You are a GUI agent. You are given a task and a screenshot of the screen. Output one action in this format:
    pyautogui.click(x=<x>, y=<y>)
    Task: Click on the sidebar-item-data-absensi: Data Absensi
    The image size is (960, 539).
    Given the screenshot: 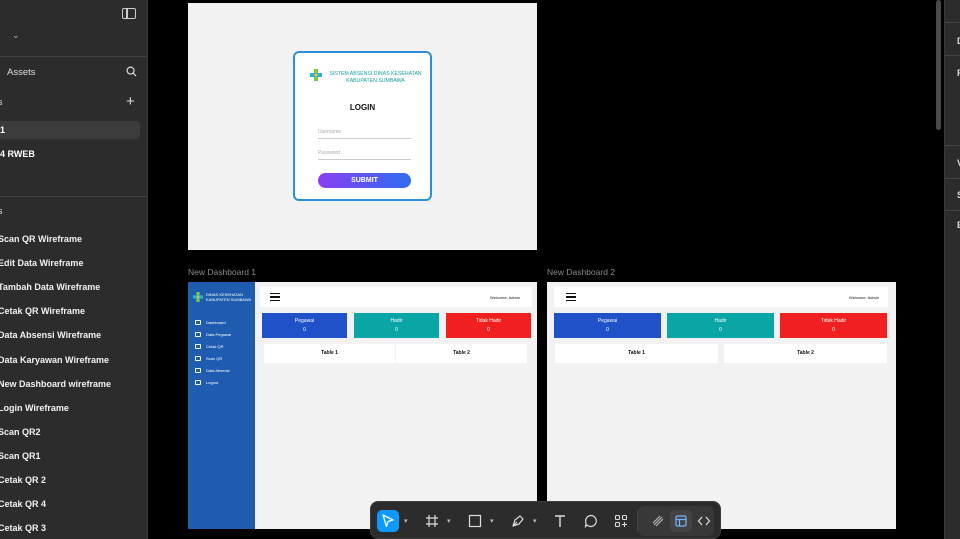 What is the action you would take?
    pyautogui.click(x=212, y=370)
    